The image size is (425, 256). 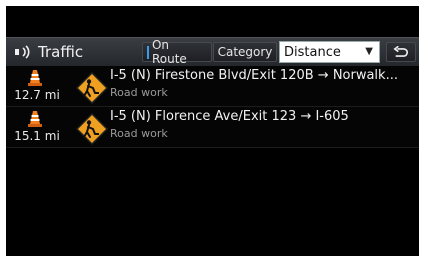 I want to click on incident-distance: 15.1 mi, so click(x=37, y=136).